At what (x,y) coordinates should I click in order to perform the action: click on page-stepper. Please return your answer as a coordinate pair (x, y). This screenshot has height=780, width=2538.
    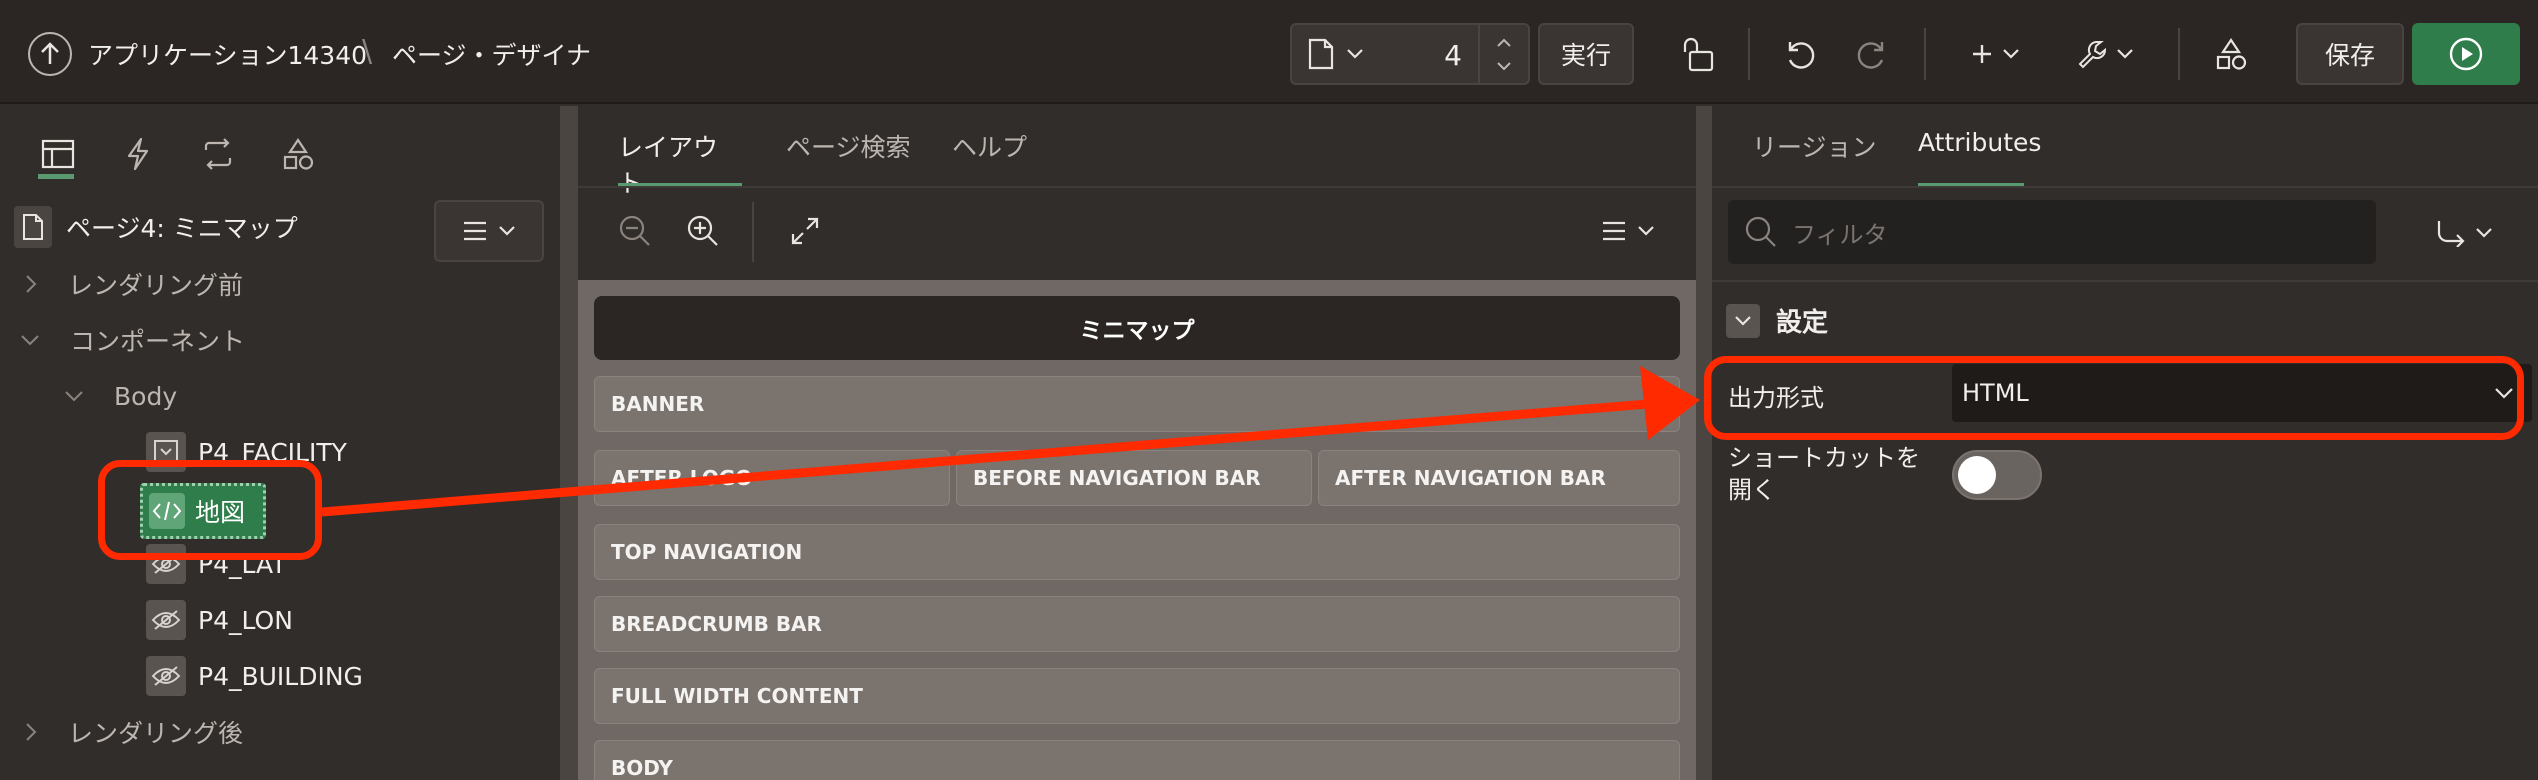
    Looking at the image, I should click on (1503, 54).